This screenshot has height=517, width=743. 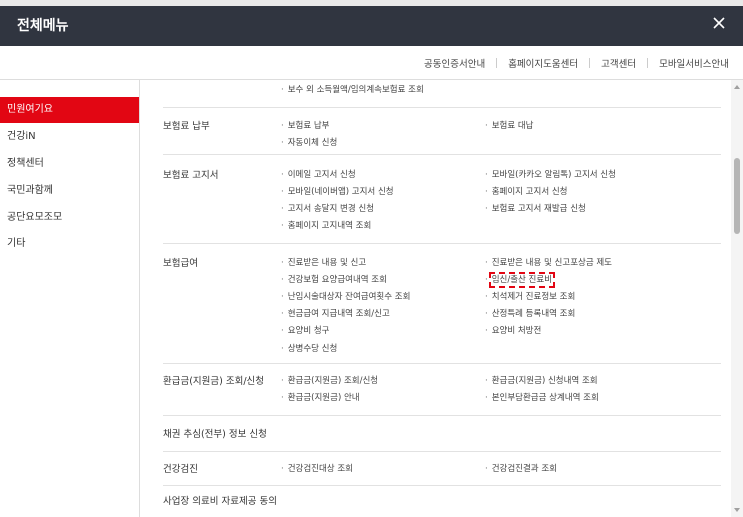 I want to click on menu-link: · 보험료 고지서 재발급 신청, so click(x=535, y=209).